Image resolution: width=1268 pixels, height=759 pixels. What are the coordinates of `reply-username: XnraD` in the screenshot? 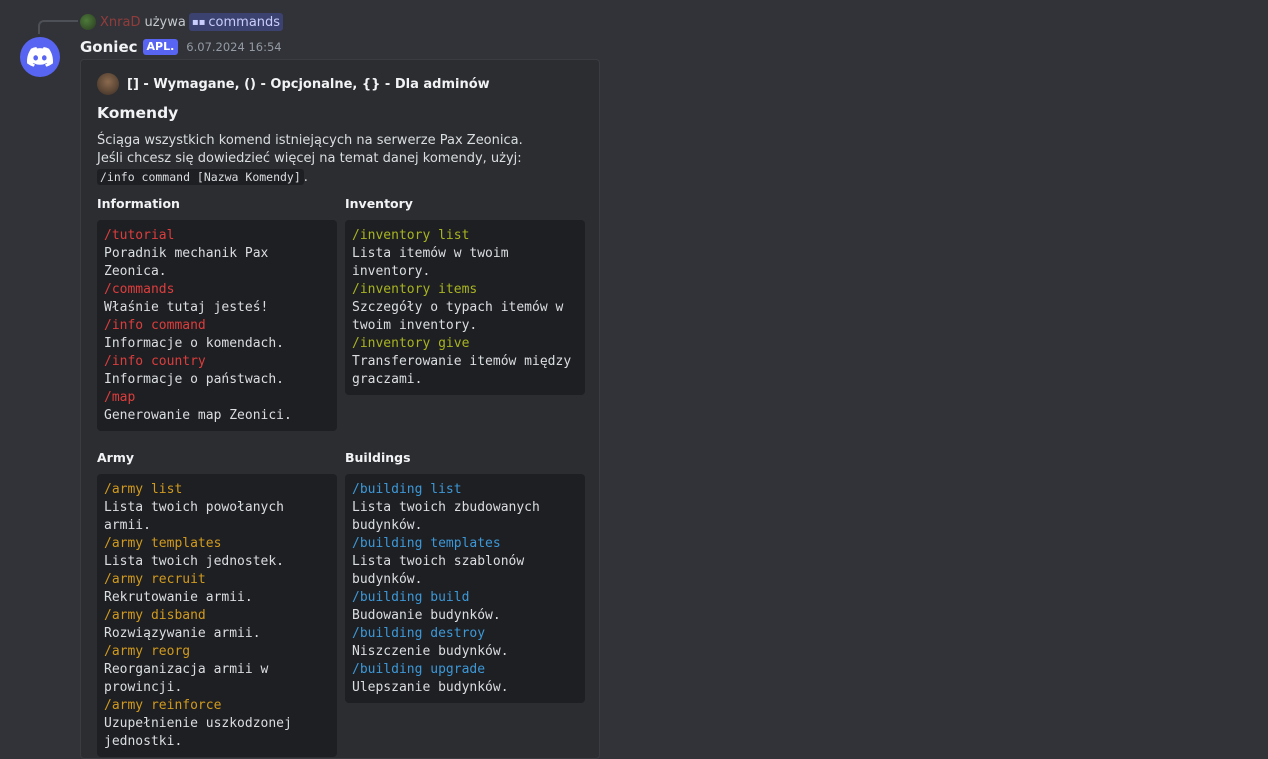 It's located at (120, 22).